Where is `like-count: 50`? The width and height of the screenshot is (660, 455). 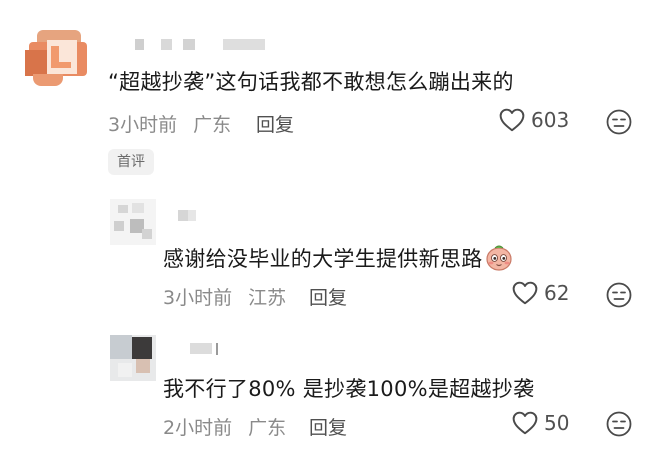
like-count: 50 is located at coordinates (557, 423).